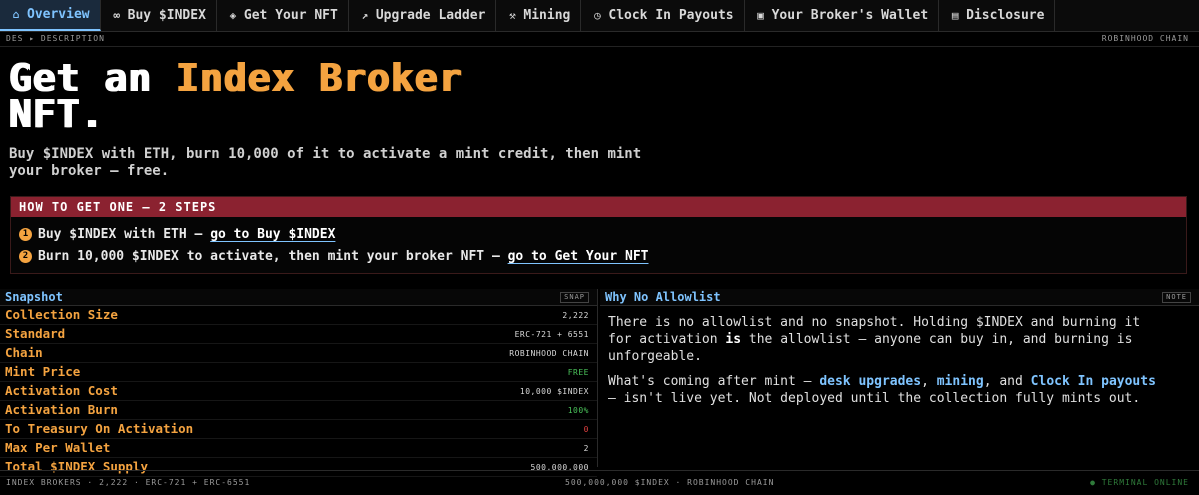 Image resolution: width=1199 pixels, height=495 pixels. Describe the element at coordinates (56, 114) in the screenshot. I see `title-part2: NFT.` at that location.